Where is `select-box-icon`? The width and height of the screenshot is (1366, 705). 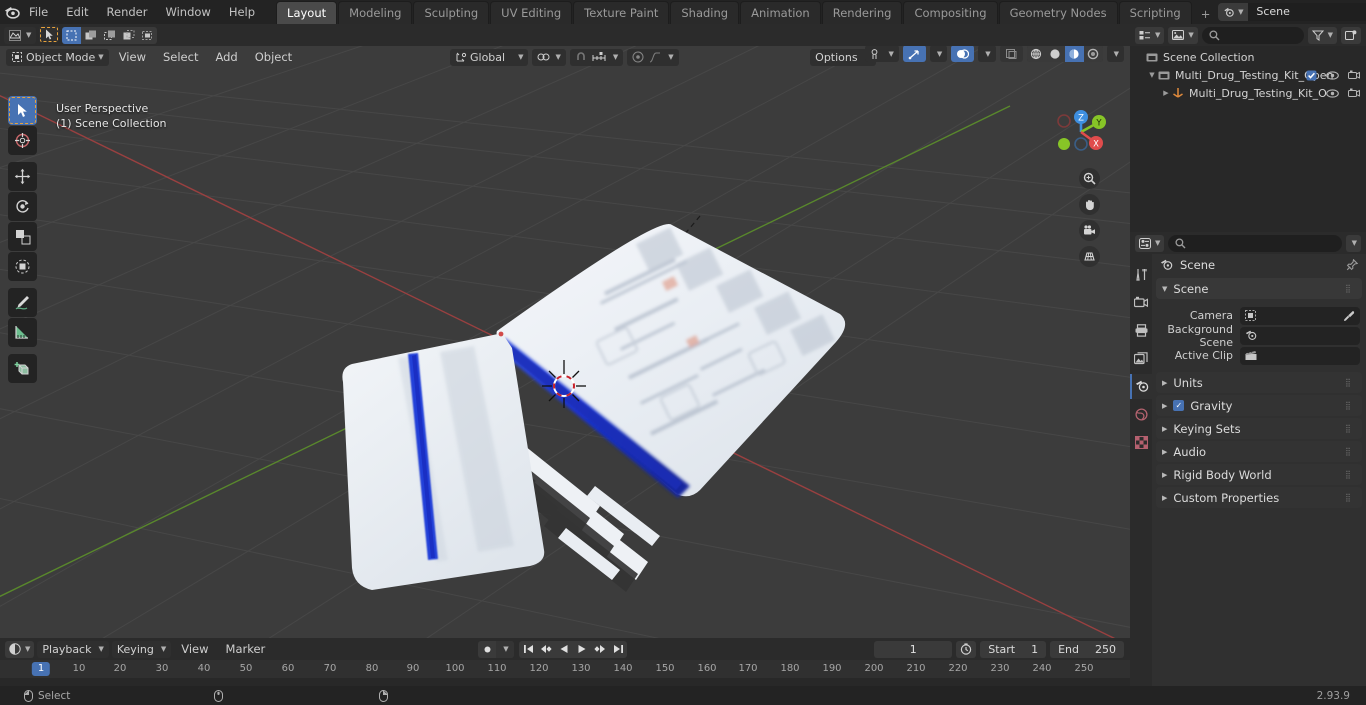 select-box-icon is located at coordinates (72, 35).